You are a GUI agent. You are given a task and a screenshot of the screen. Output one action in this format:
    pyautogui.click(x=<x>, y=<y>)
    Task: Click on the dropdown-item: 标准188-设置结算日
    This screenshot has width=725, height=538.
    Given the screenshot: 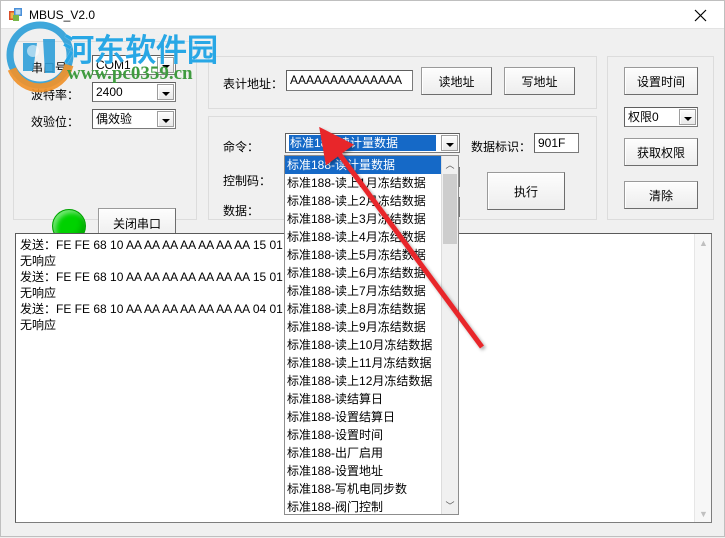 What is the action you would take?
    pyautogui.click(x=363, y=417)
    